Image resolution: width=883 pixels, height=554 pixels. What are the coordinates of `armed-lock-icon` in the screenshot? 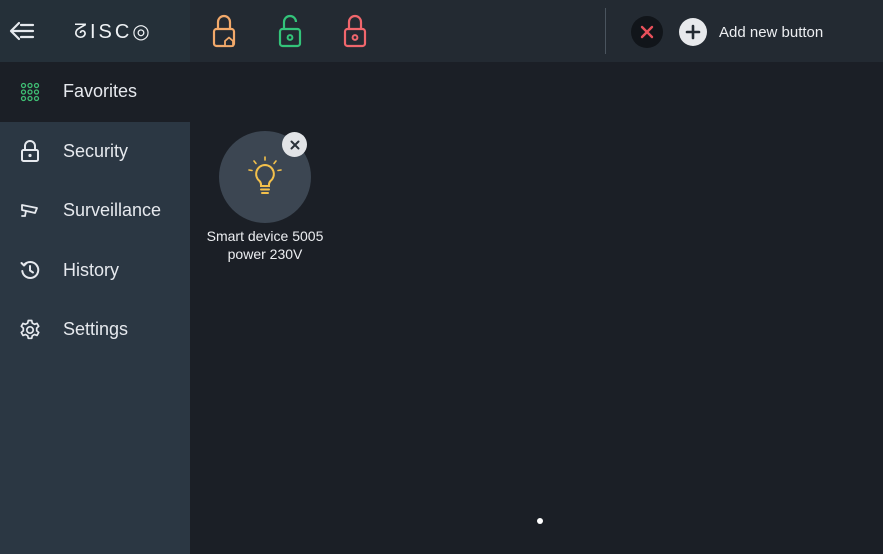 It's located at (355, 31).